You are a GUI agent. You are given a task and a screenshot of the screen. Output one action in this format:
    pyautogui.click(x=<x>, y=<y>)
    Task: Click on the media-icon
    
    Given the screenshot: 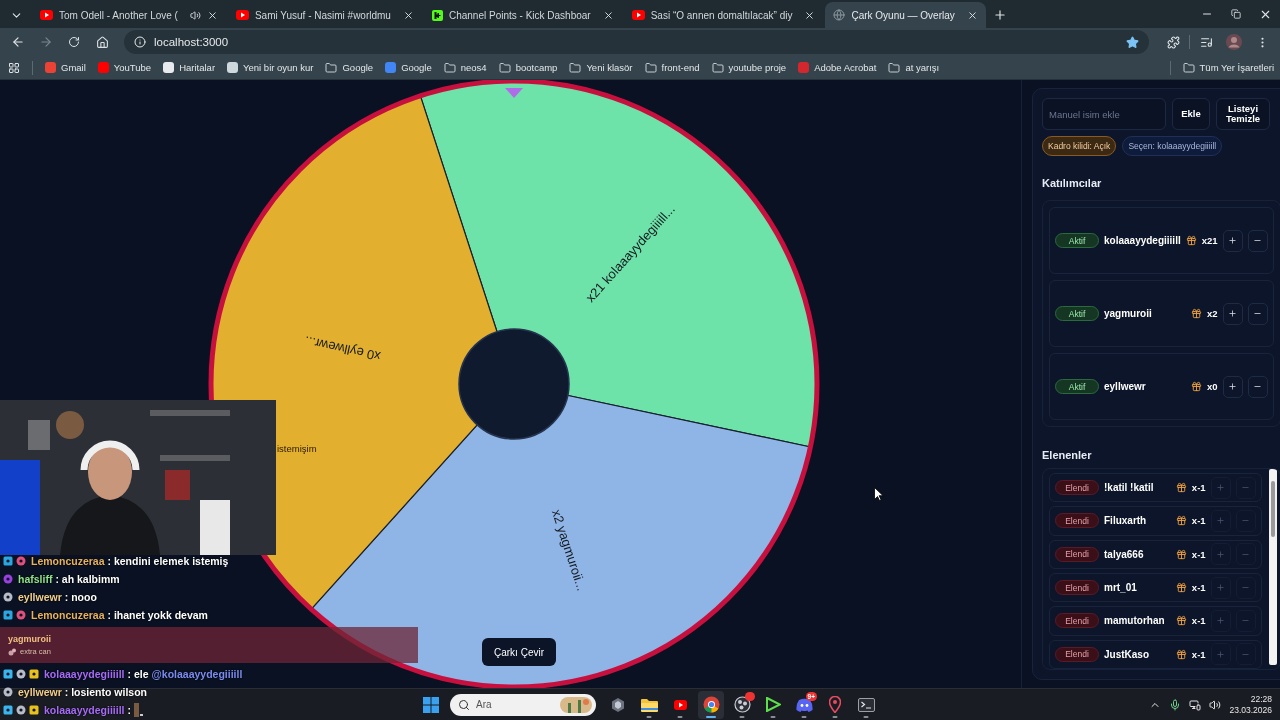 What is the action you would take?
    pyautogui.click(x=1206, y=42)
    